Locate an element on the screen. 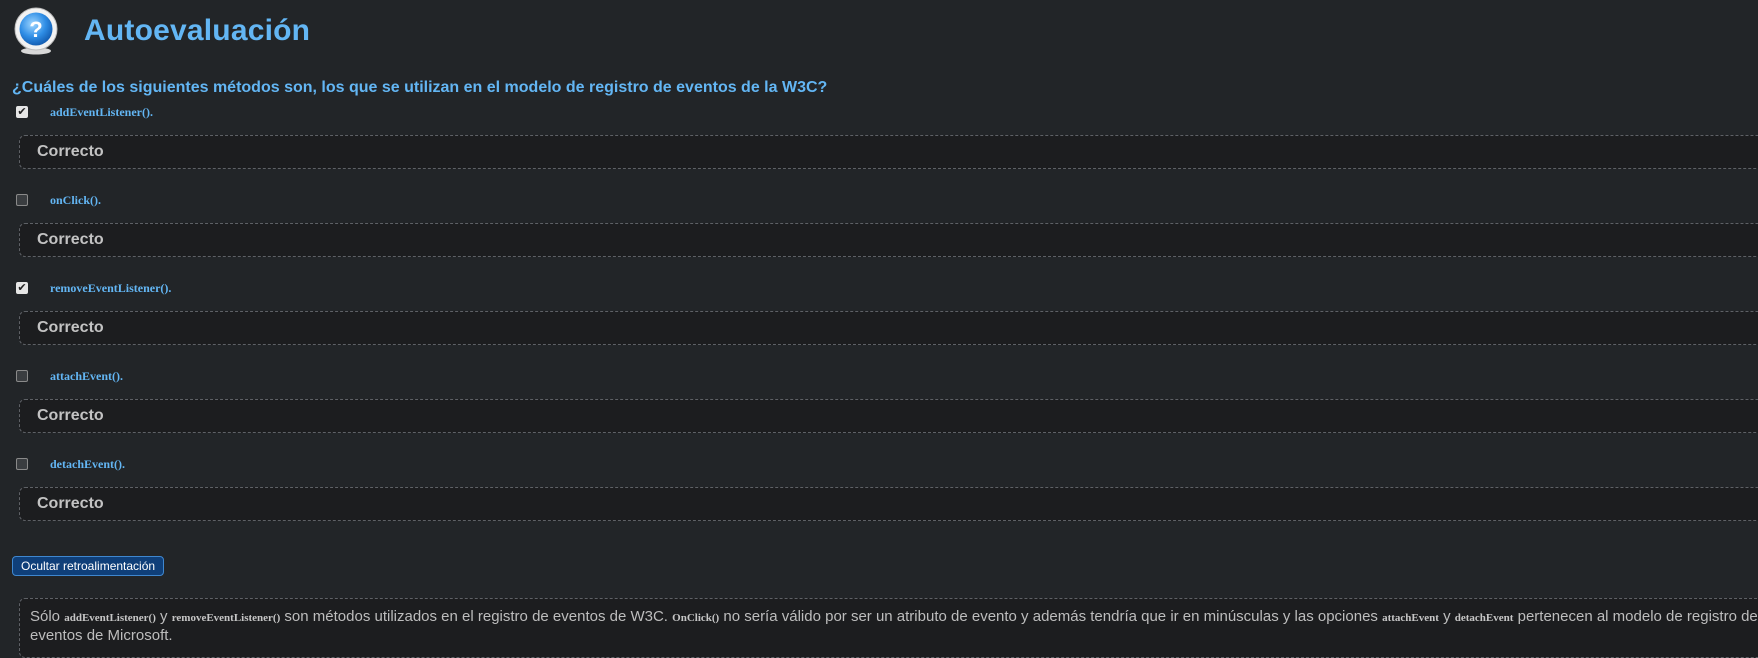 Image resolution: width=1758 pixels, height=658 pixels. question-help-icon: ? is located at coordinates (36, 31).